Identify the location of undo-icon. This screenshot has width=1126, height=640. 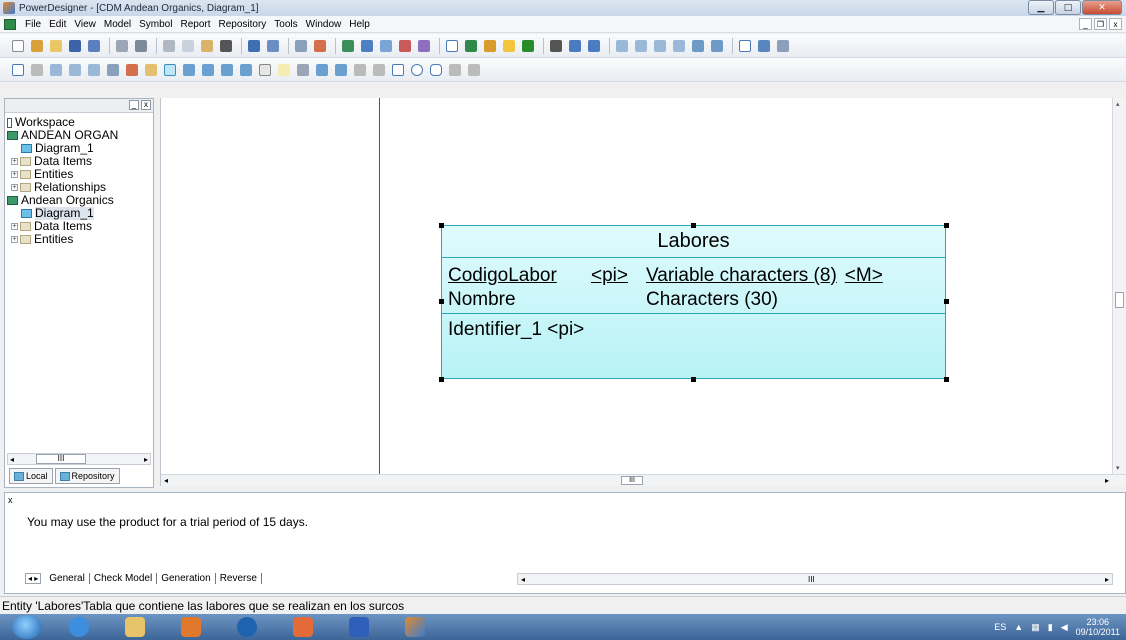
(254, 46).